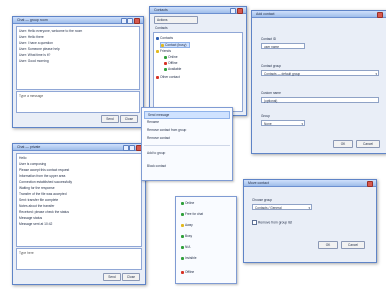 The image size is (386, 289). I want to click on message-line: User: I have a question, so click(36, 43).